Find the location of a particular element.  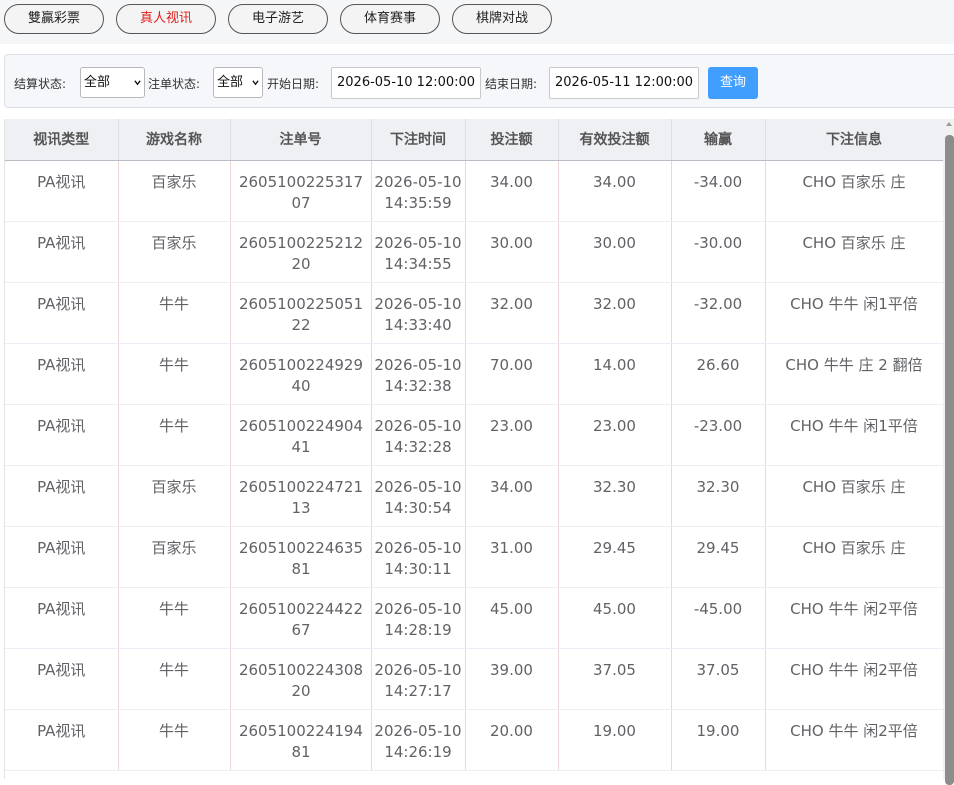

cell-valid-bet: 23.00 is located at coordinates (615, 435).